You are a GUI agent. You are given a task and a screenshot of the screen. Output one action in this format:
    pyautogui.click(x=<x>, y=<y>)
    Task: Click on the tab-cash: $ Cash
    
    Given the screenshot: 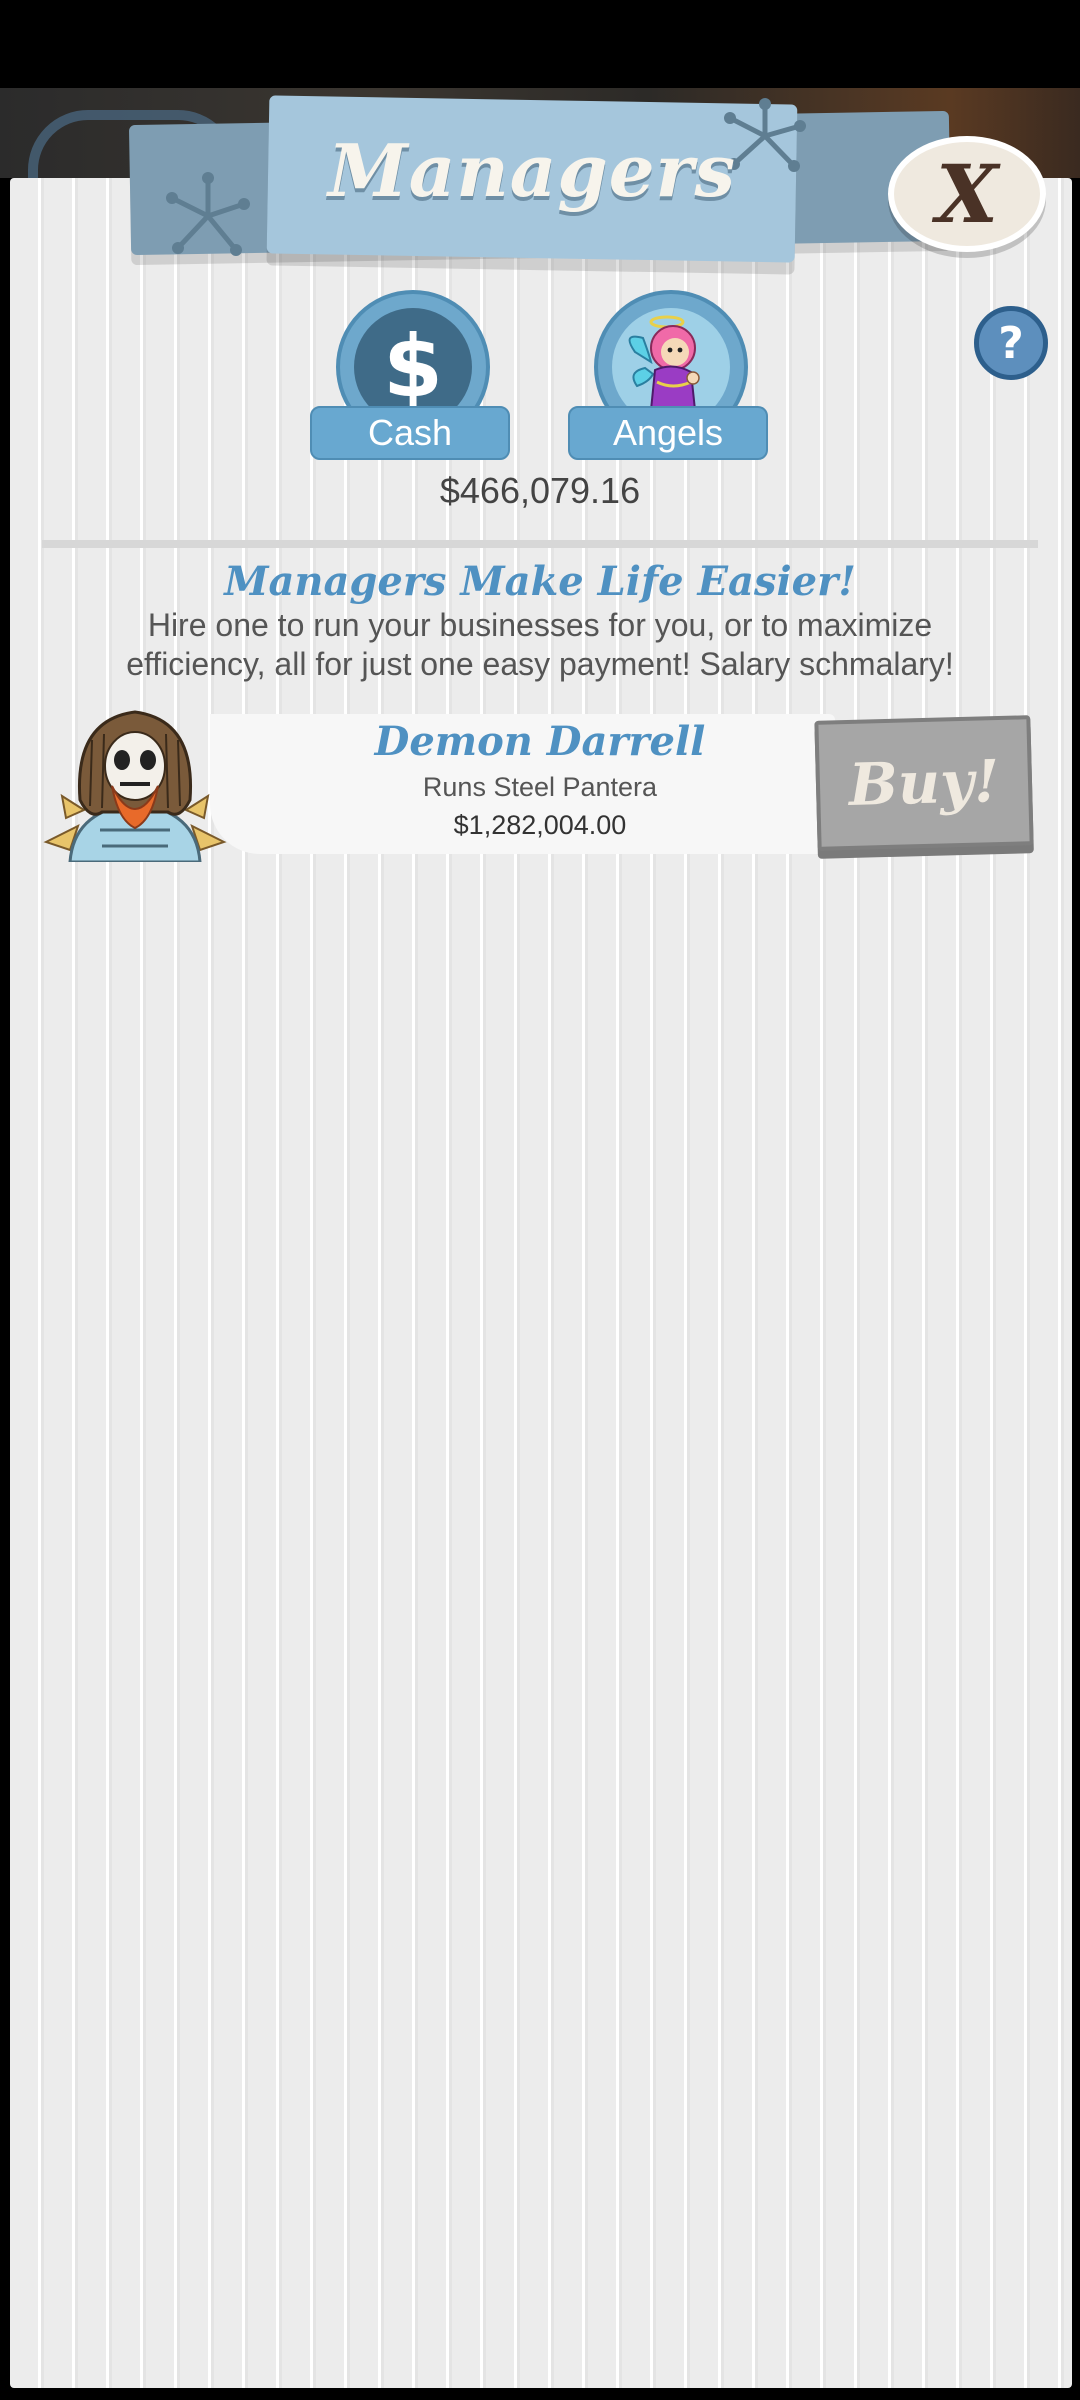 What is the action you would take?
    pyautogui.click(x=410, y=375)
    